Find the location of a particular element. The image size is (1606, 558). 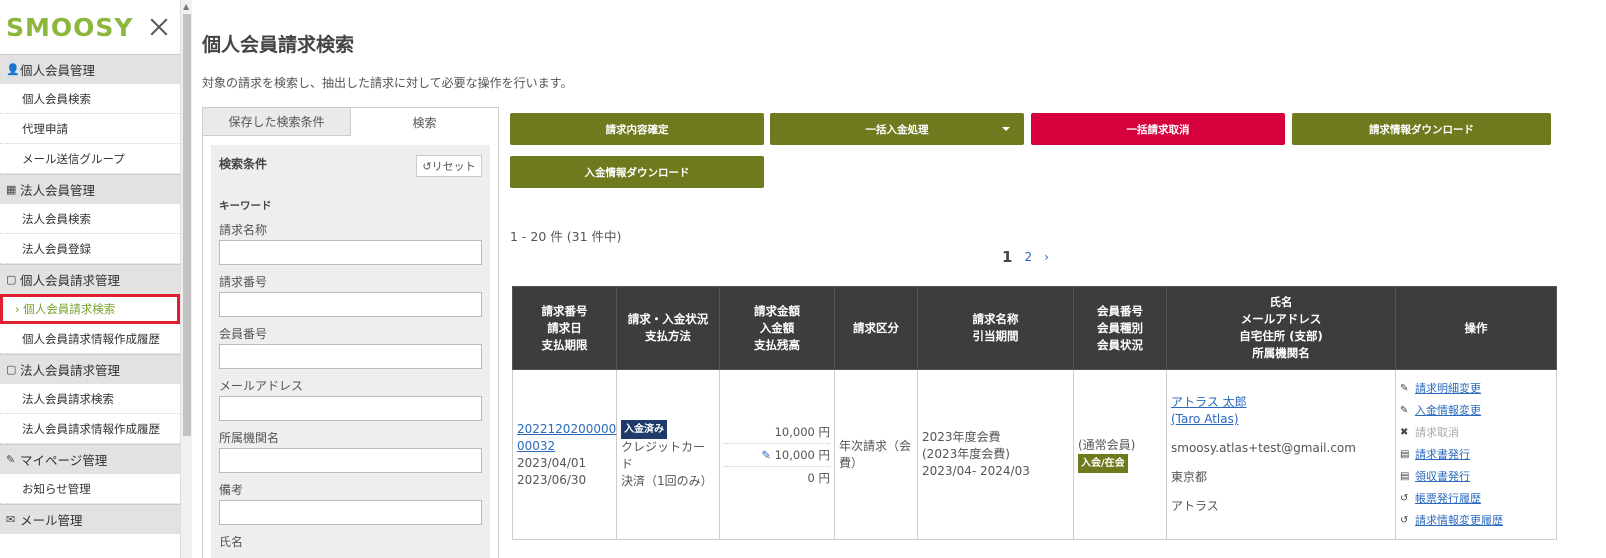

nav-section-individual-billing: ▢ 個人会員請求管理 is located at coordinates (90, 279).